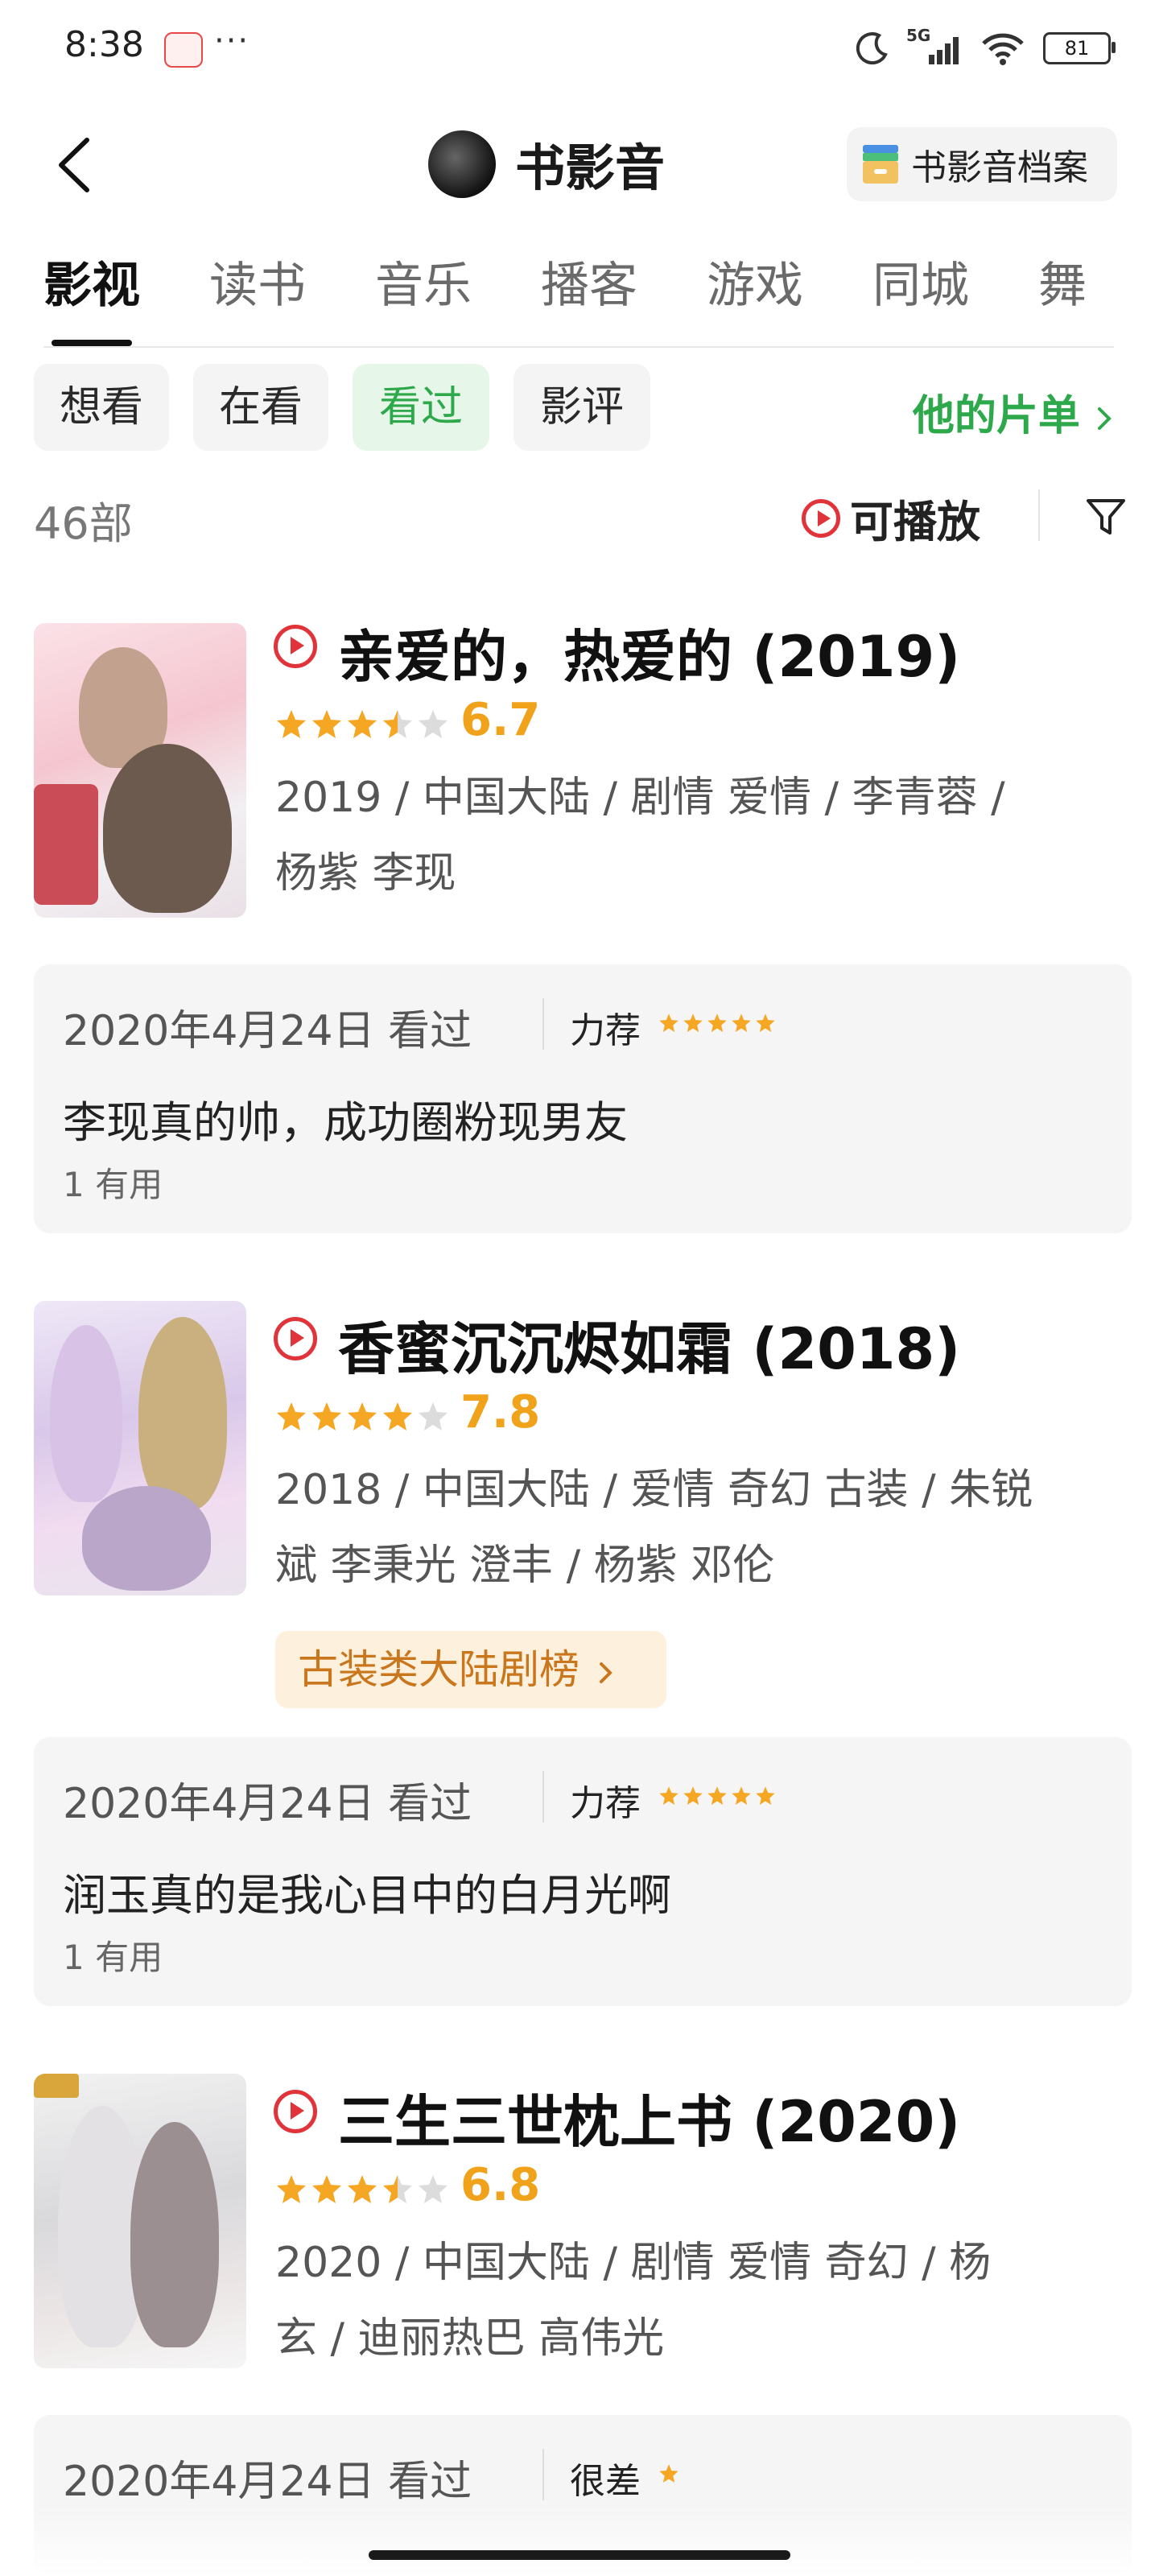 This screenshot has width=1159, height=2576. I want to click on wifi-icon, so click(1003, 49).